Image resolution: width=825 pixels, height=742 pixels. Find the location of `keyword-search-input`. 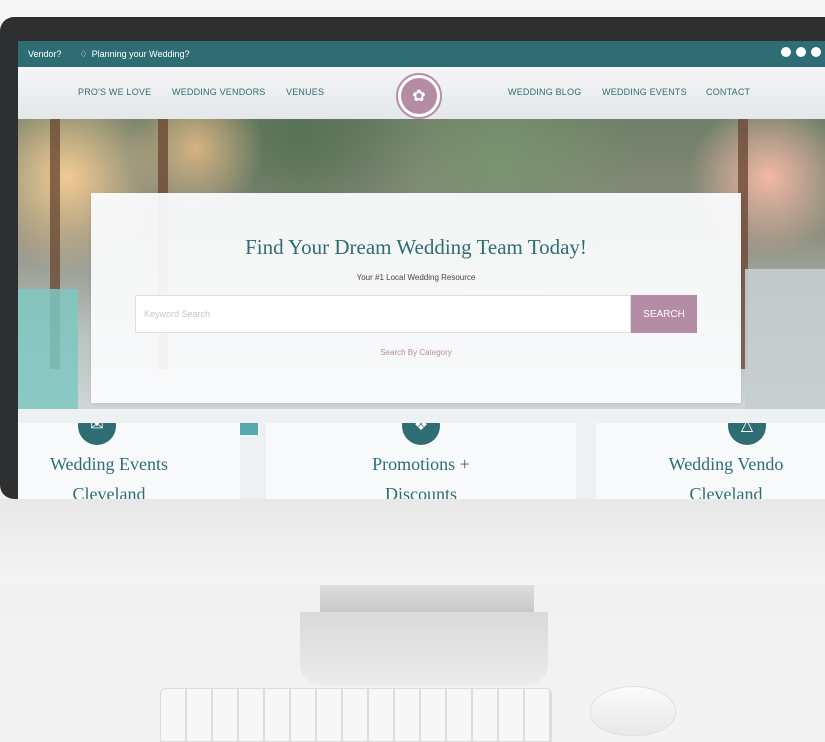

keyword-search-input is located at coordinates (383, 314).